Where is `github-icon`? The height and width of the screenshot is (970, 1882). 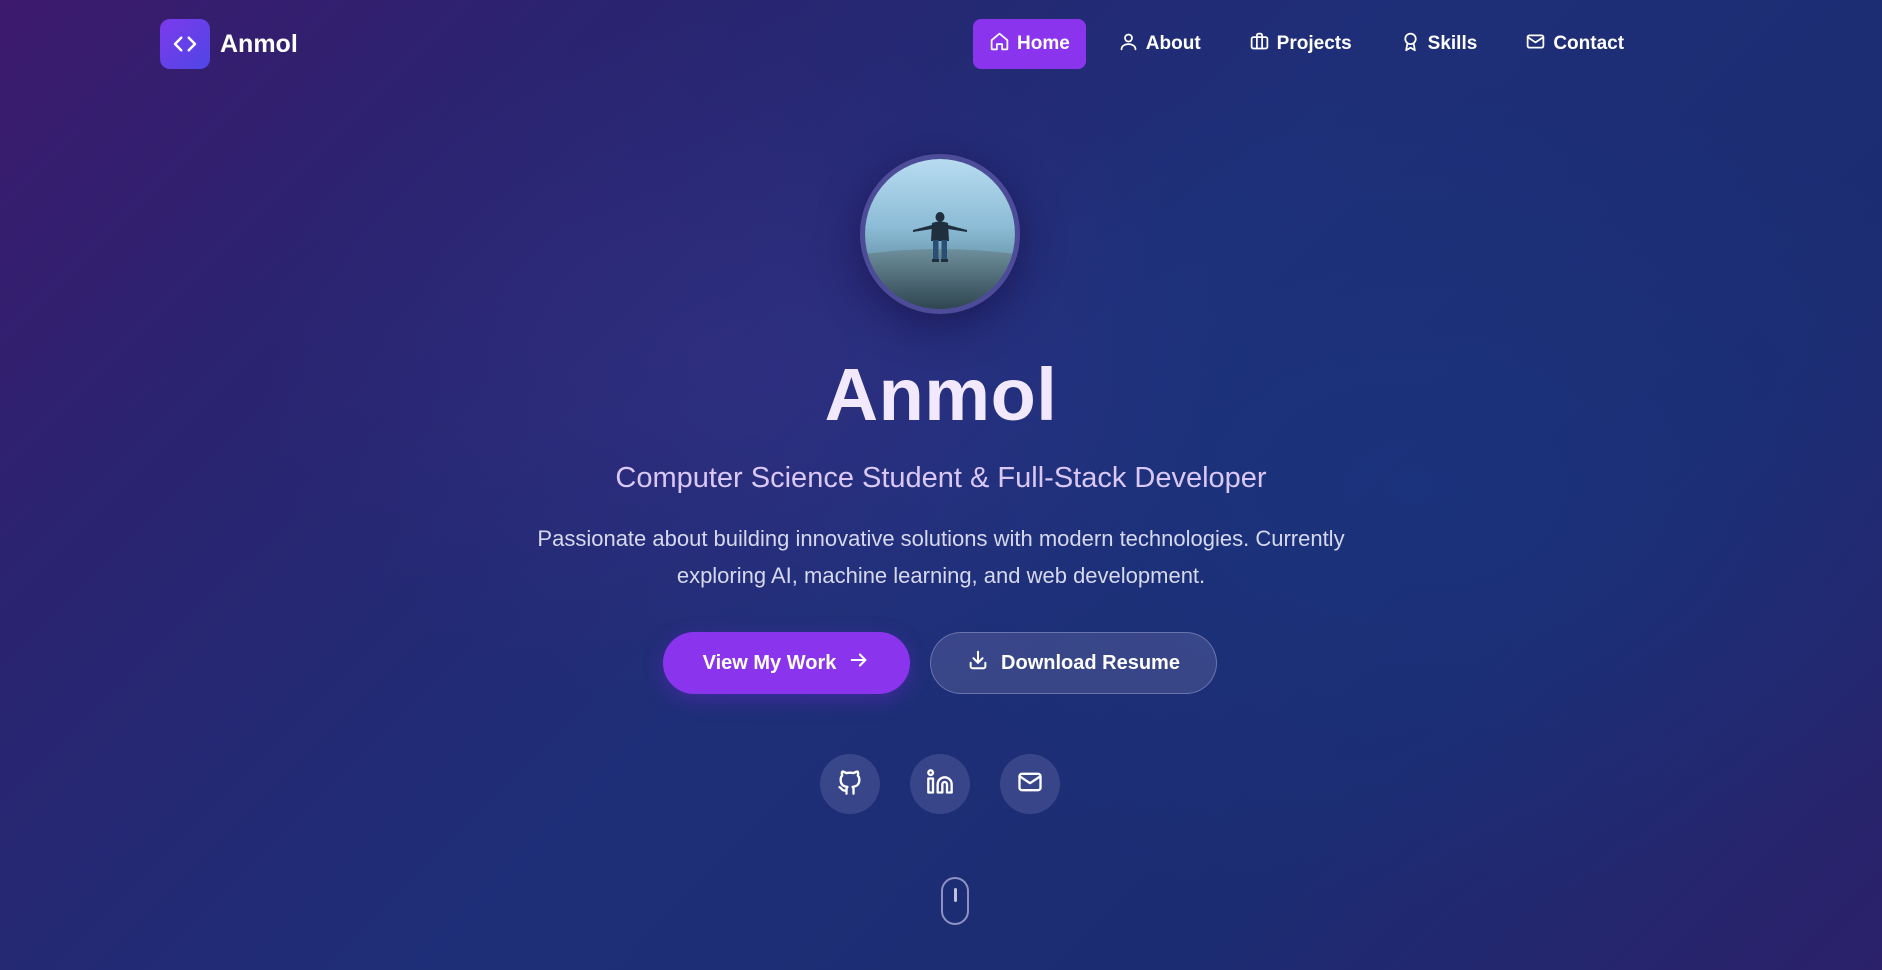 github-icon is located at coordinates (850, 784).